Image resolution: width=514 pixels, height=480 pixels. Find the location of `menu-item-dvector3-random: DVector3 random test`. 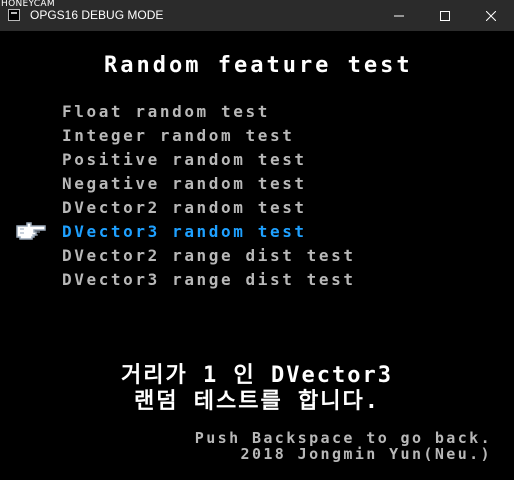

menu-item-dvector3-random: DVector3 random test is located at coordinates (209, 232).